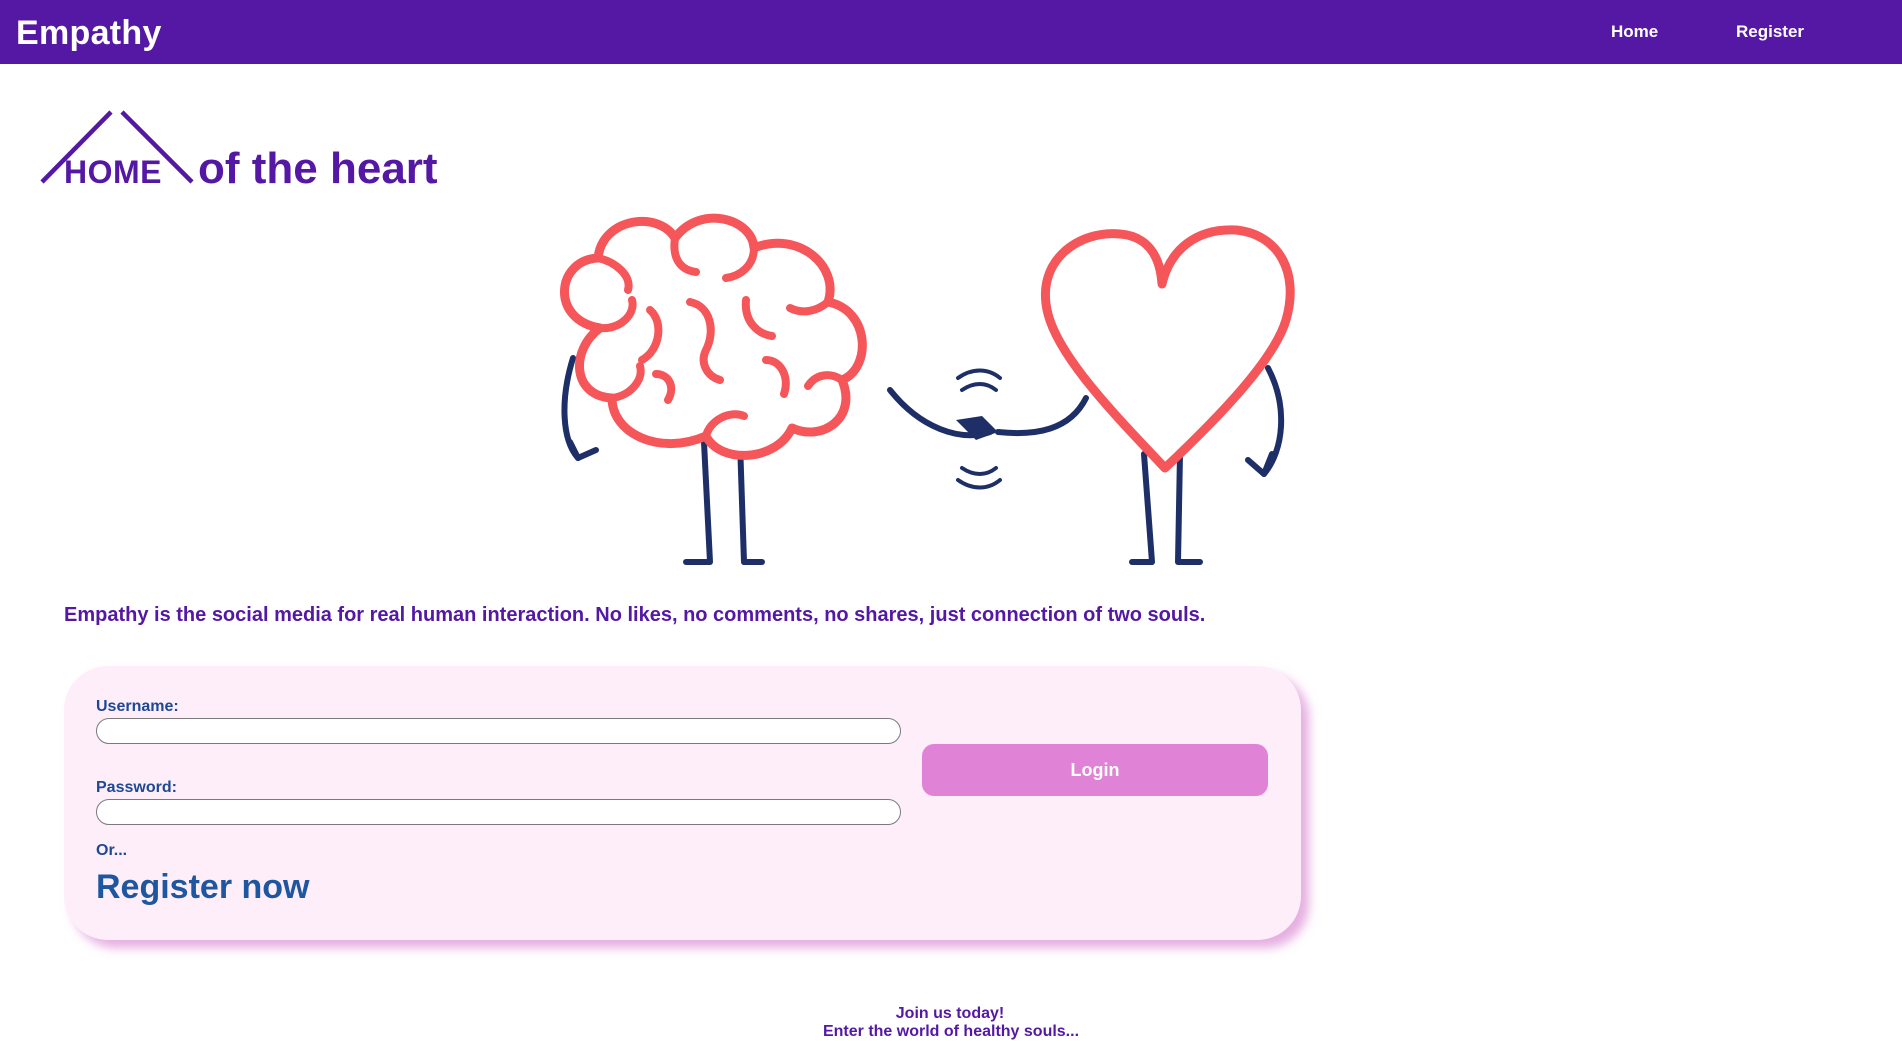 The image size is (1902, 1041). I want to click on top-navbar: Empathy Home Register, so click(951, 32).